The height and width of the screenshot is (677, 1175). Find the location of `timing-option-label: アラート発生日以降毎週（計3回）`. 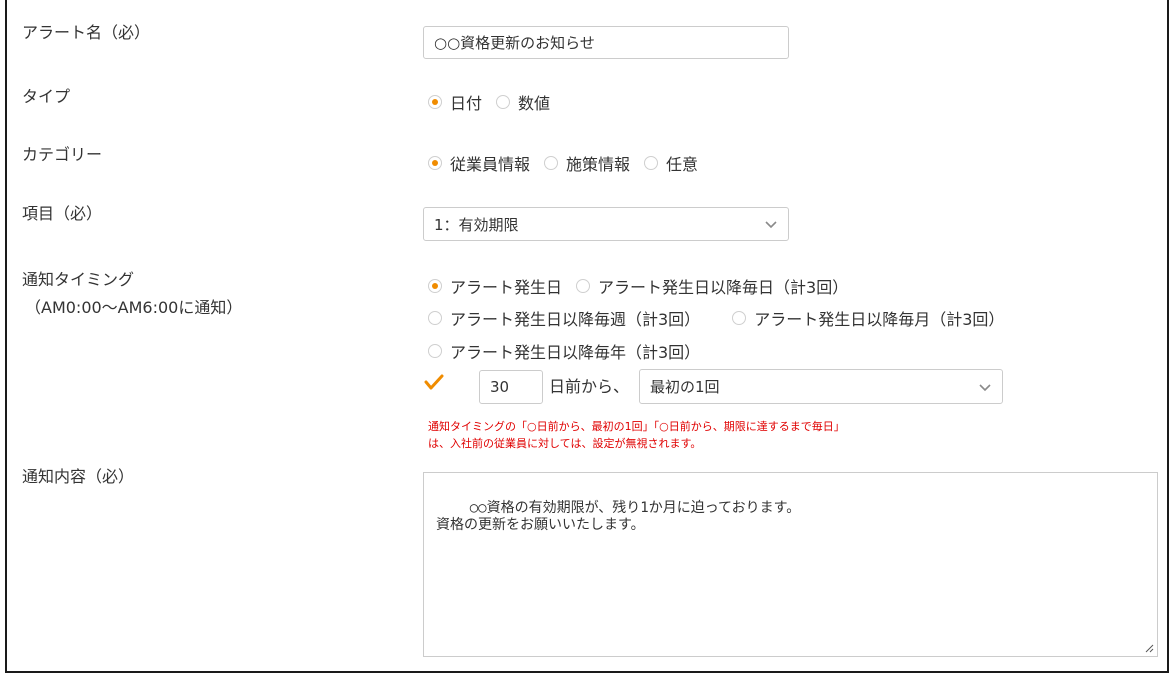

timing-option-label: アラート発生日以降毎週（計3回） is located at coordinates (575, 319).